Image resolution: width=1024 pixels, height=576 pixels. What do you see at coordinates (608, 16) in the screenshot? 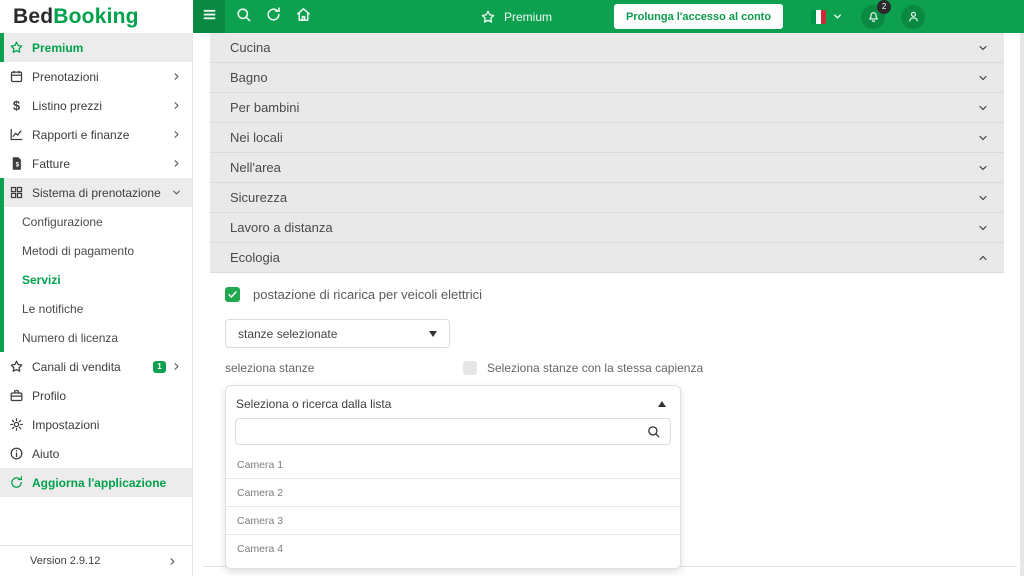
I see `top-green-bar: Premium Prolunga l'accesso al conto 2` at bounding box center [608, 16].